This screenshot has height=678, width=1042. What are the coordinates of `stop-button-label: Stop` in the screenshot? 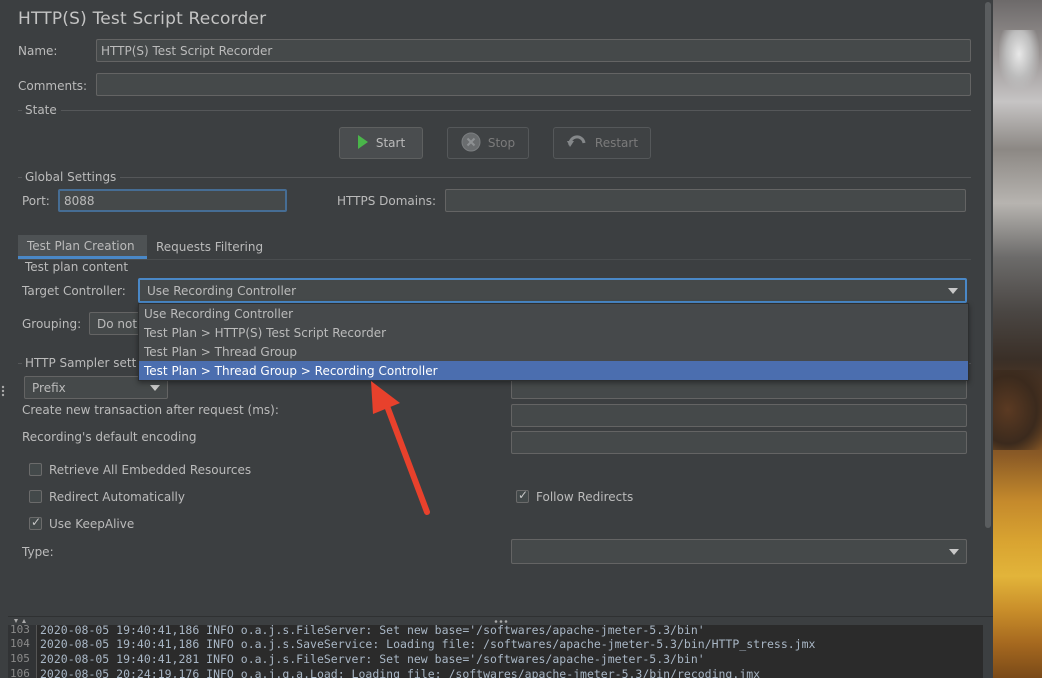 It's located at (501, 143).